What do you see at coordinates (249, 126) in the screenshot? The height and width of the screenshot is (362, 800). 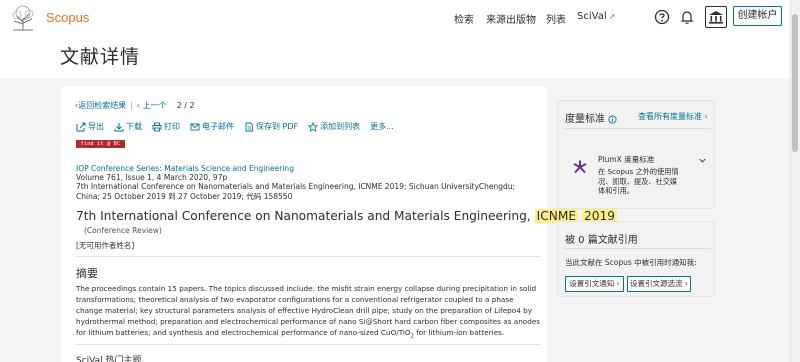 I see `pdf-icon` at bounding box center [249, 126].